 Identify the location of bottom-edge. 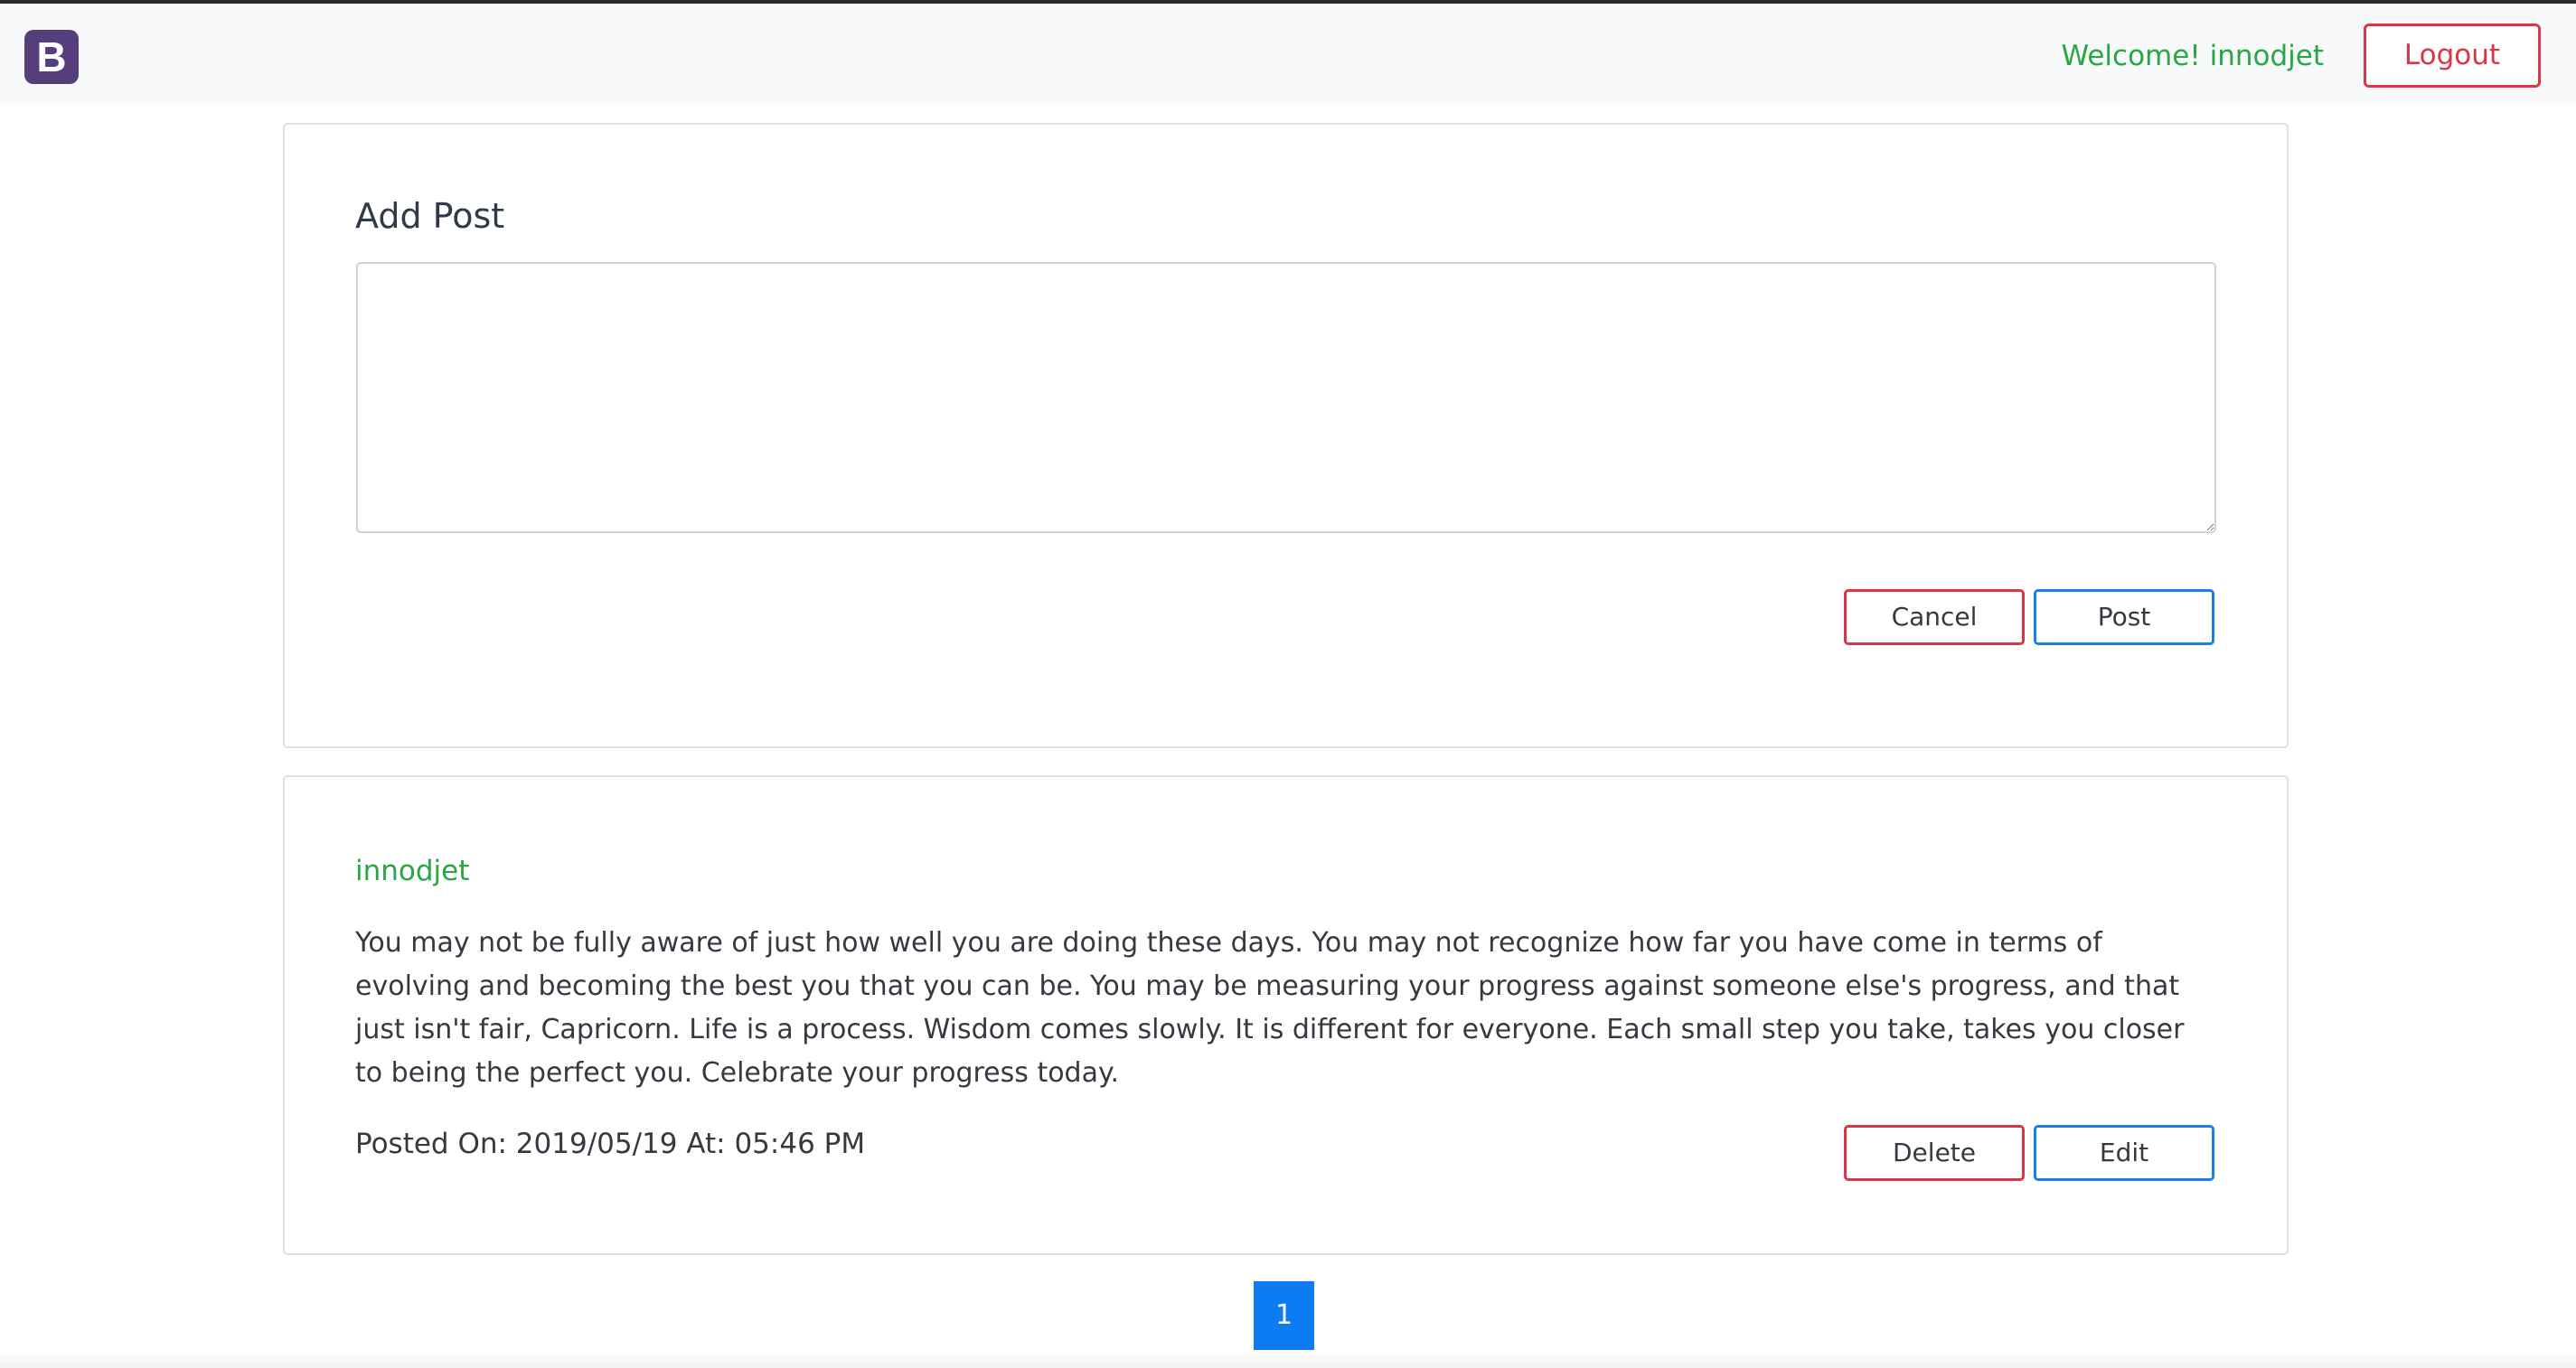
(1288, 1359).